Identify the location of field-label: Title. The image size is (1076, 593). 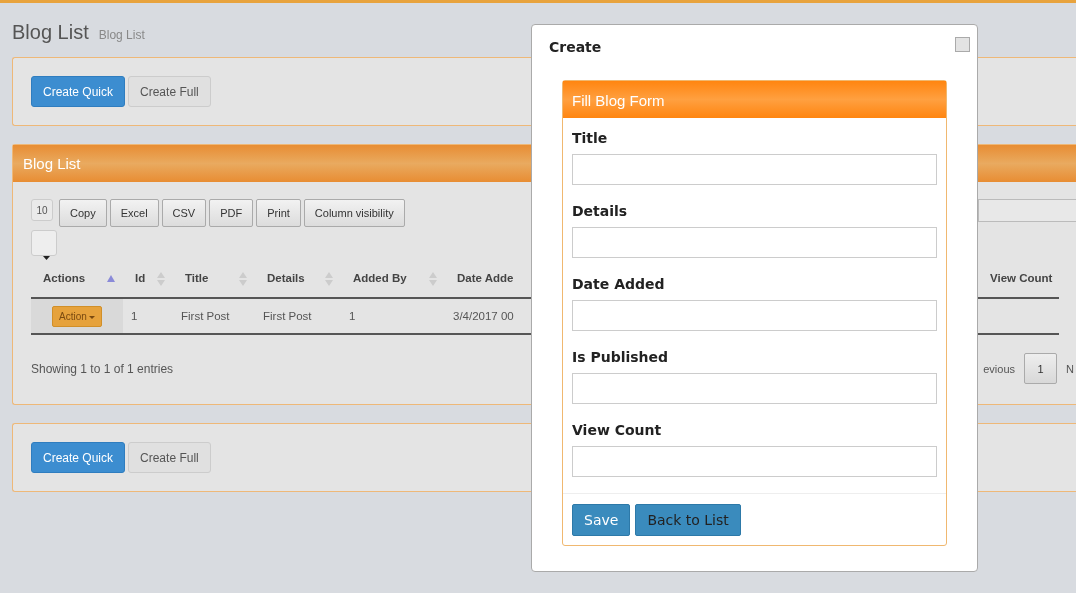
(590, 138).